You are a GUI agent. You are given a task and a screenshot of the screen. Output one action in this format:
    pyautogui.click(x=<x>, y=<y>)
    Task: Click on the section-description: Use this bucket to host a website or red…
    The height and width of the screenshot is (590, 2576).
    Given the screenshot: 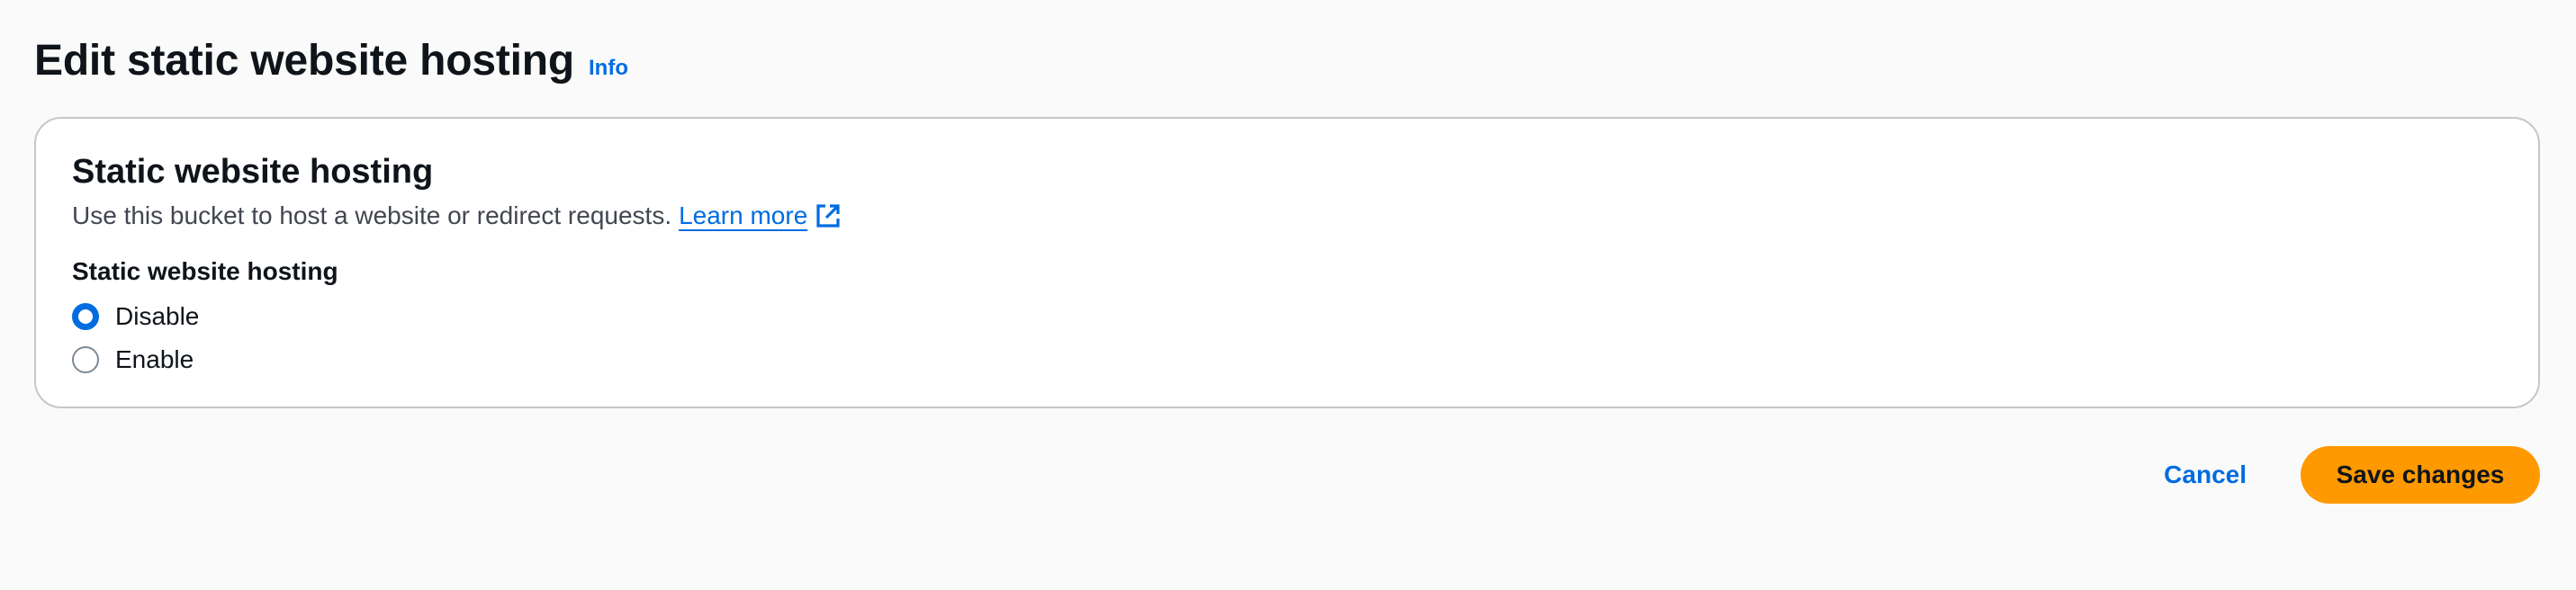 What is the action you would take?
    pyautogui.click(x=457, y=216)
    